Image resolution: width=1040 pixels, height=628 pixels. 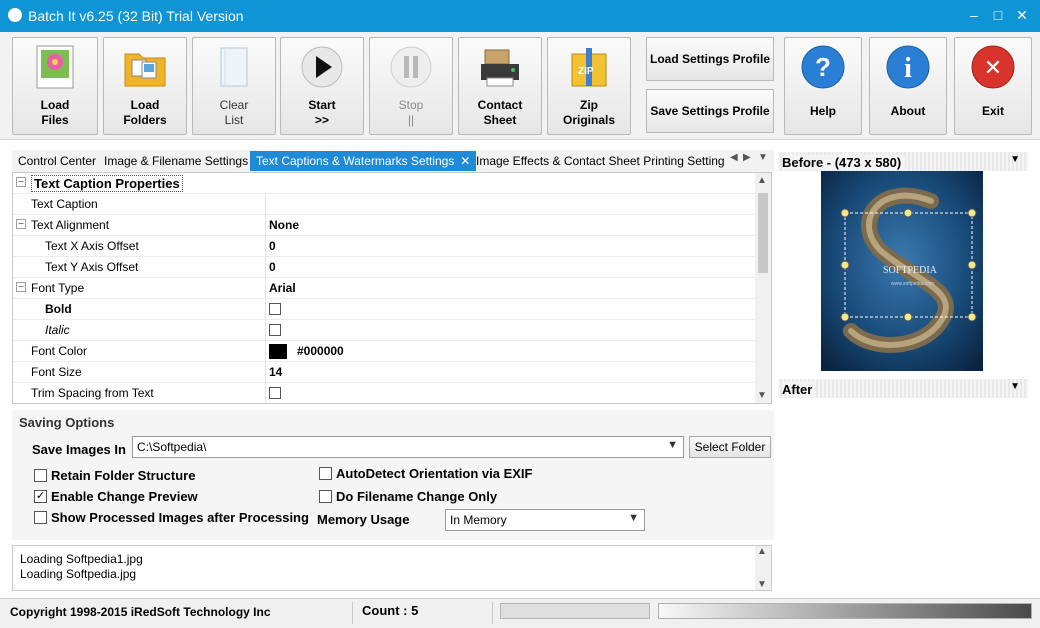 I want to click on prop-italic: Italic, so click(x=384, y=330).